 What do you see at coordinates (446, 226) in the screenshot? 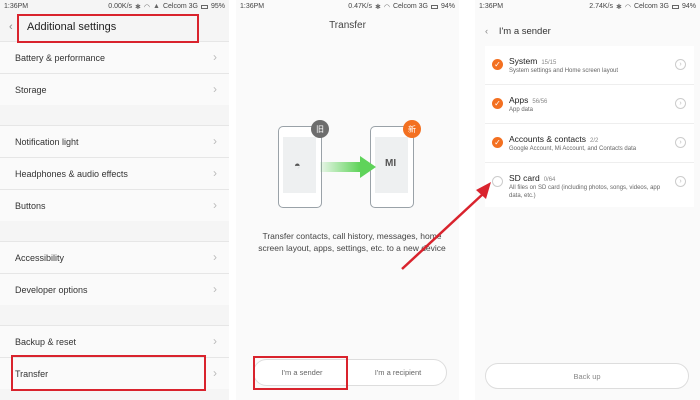
I see `annotation-arrow-icon` at bounding box center [446, 226].